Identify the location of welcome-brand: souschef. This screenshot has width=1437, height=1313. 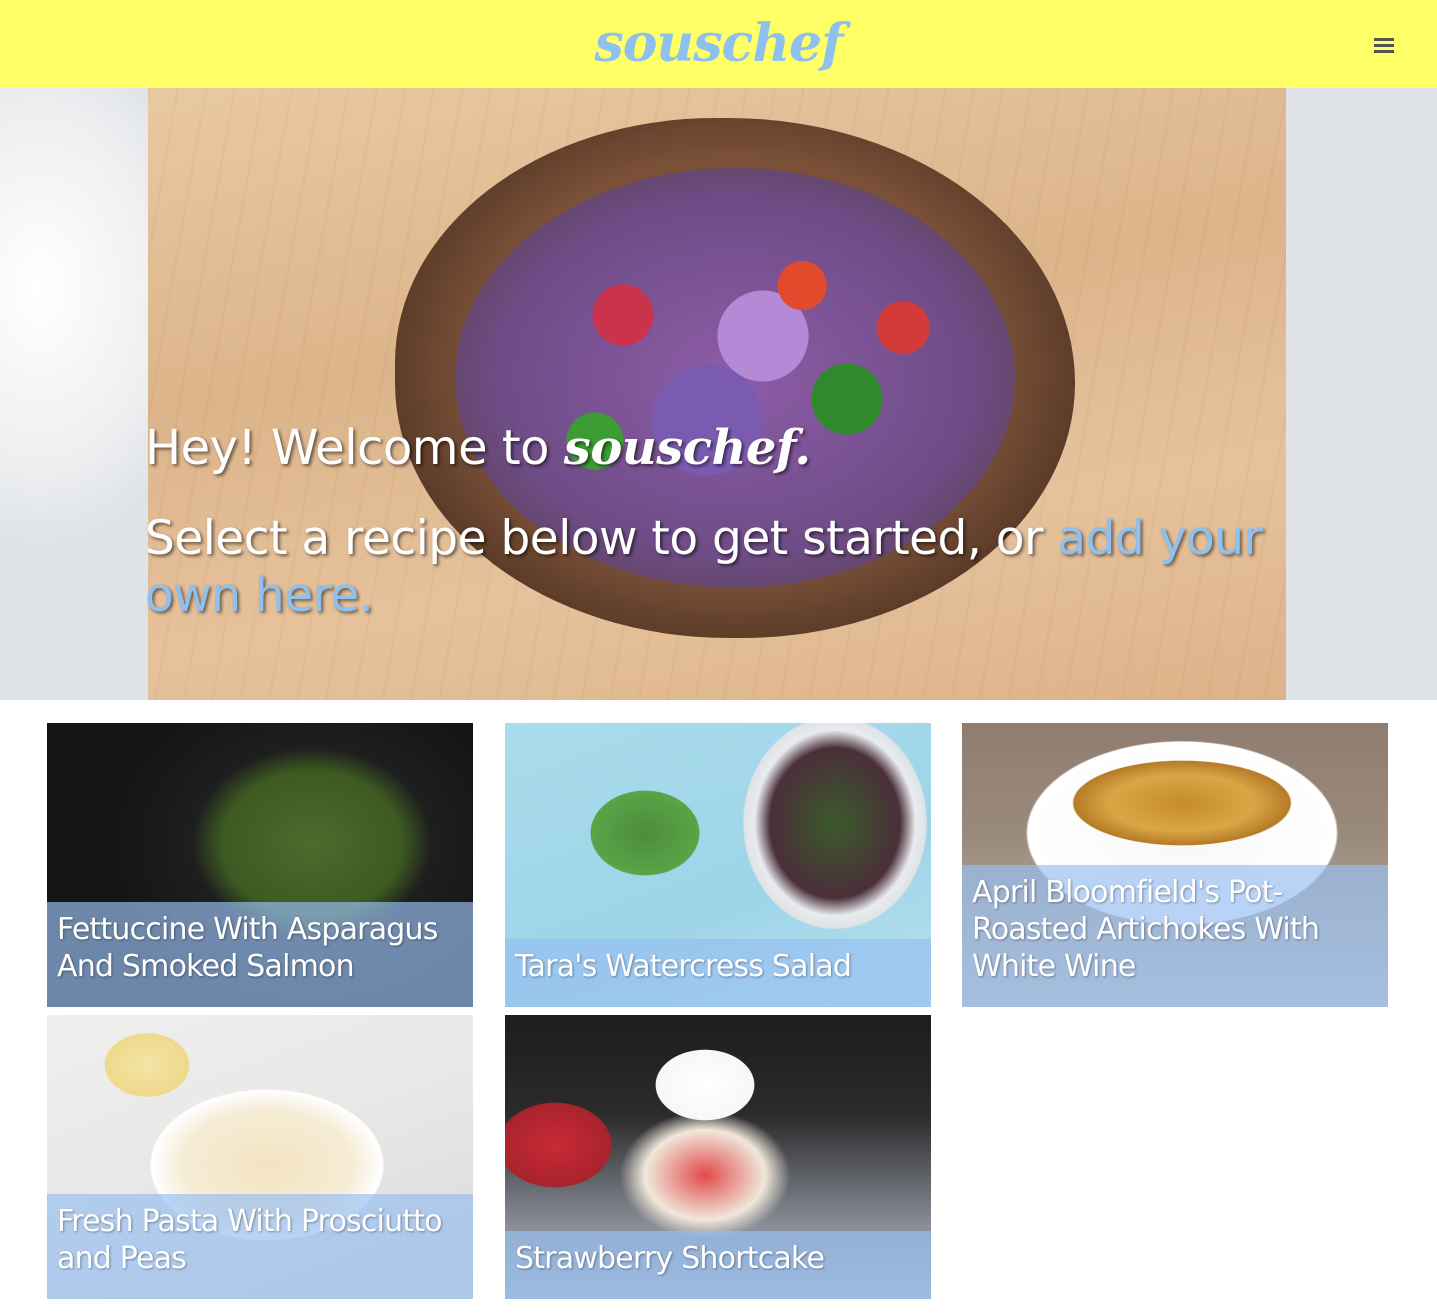
(679, 448).